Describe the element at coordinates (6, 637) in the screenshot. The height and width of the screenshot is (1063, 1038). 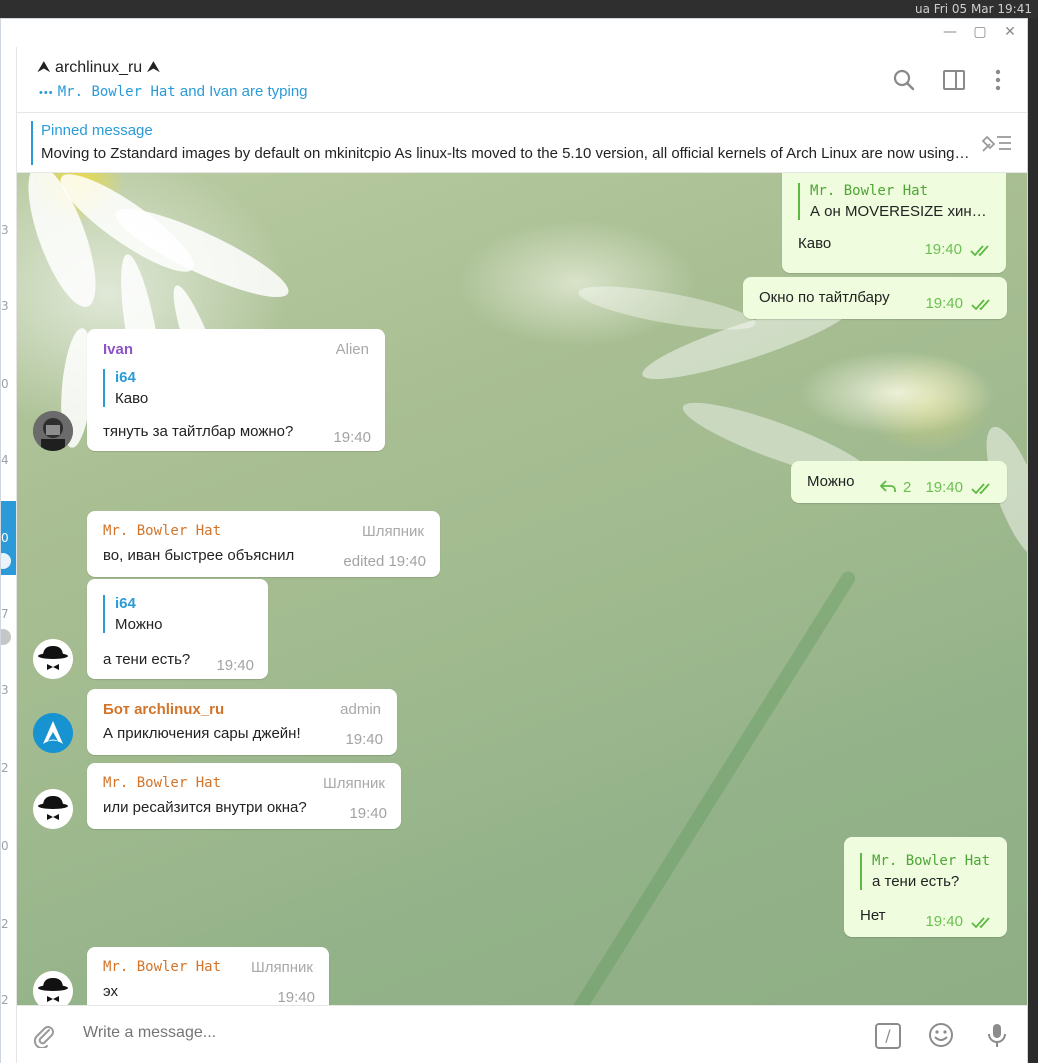
I see `unread-dot` at that location.